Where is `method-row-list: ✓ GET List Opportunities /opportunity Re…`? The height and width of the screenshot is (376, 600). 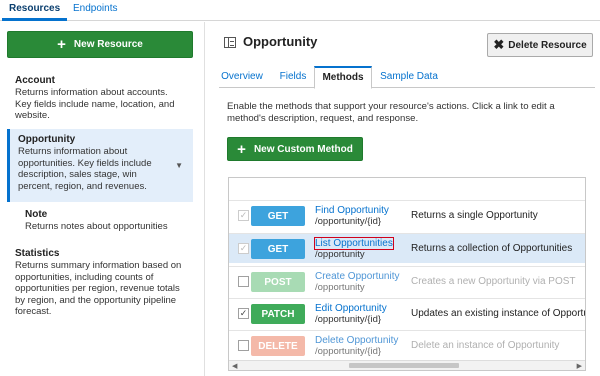
method-row-list: ✓ GET List Opportunities /opportunity Re… is located at coordinates (407, 248).